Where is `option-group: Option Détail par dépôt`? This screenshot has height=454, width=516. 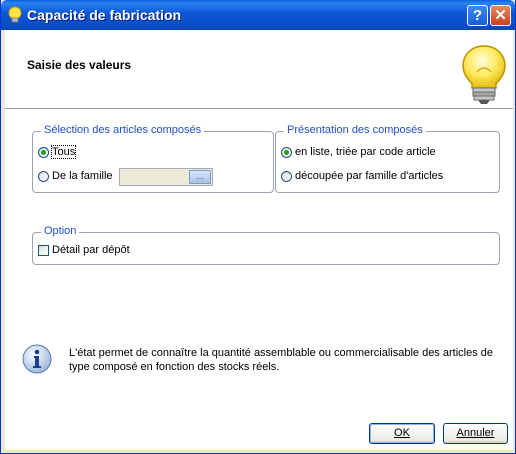
option-group: Option Détail par dépôt is located at coordinates (266, 245).